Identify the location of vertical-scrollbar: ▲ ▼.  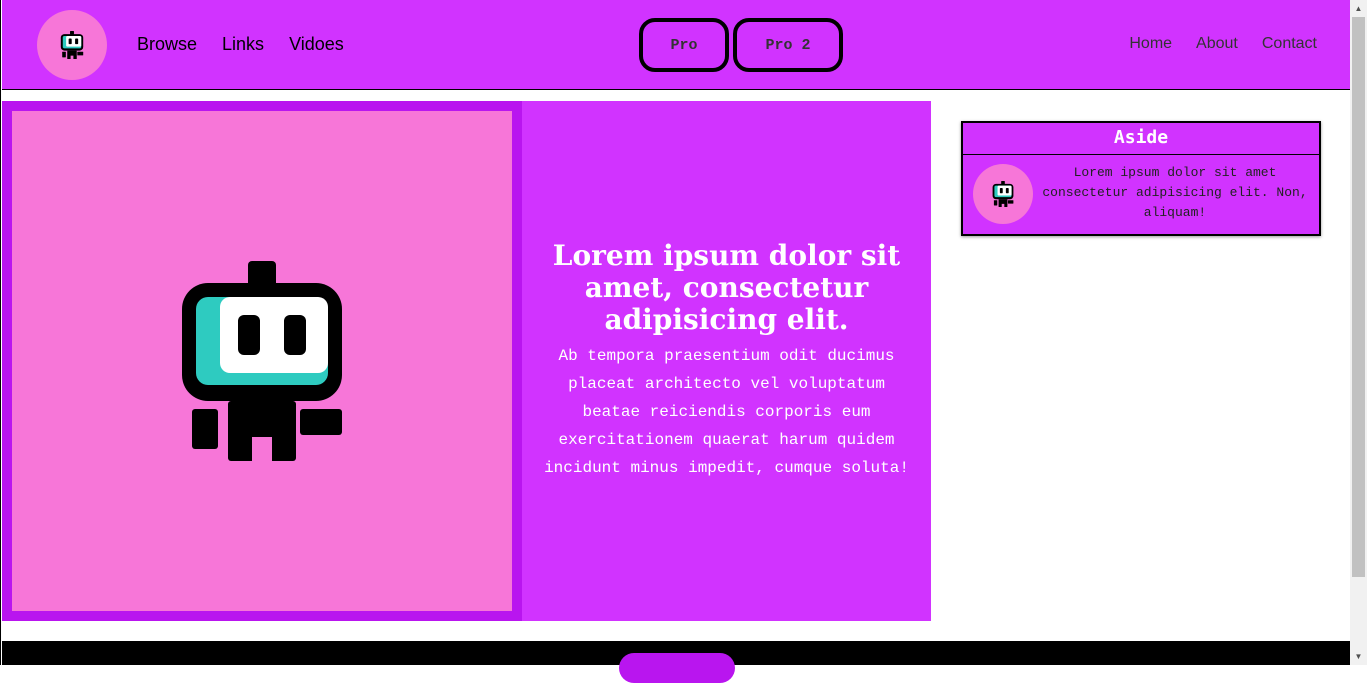
(1358, 332).